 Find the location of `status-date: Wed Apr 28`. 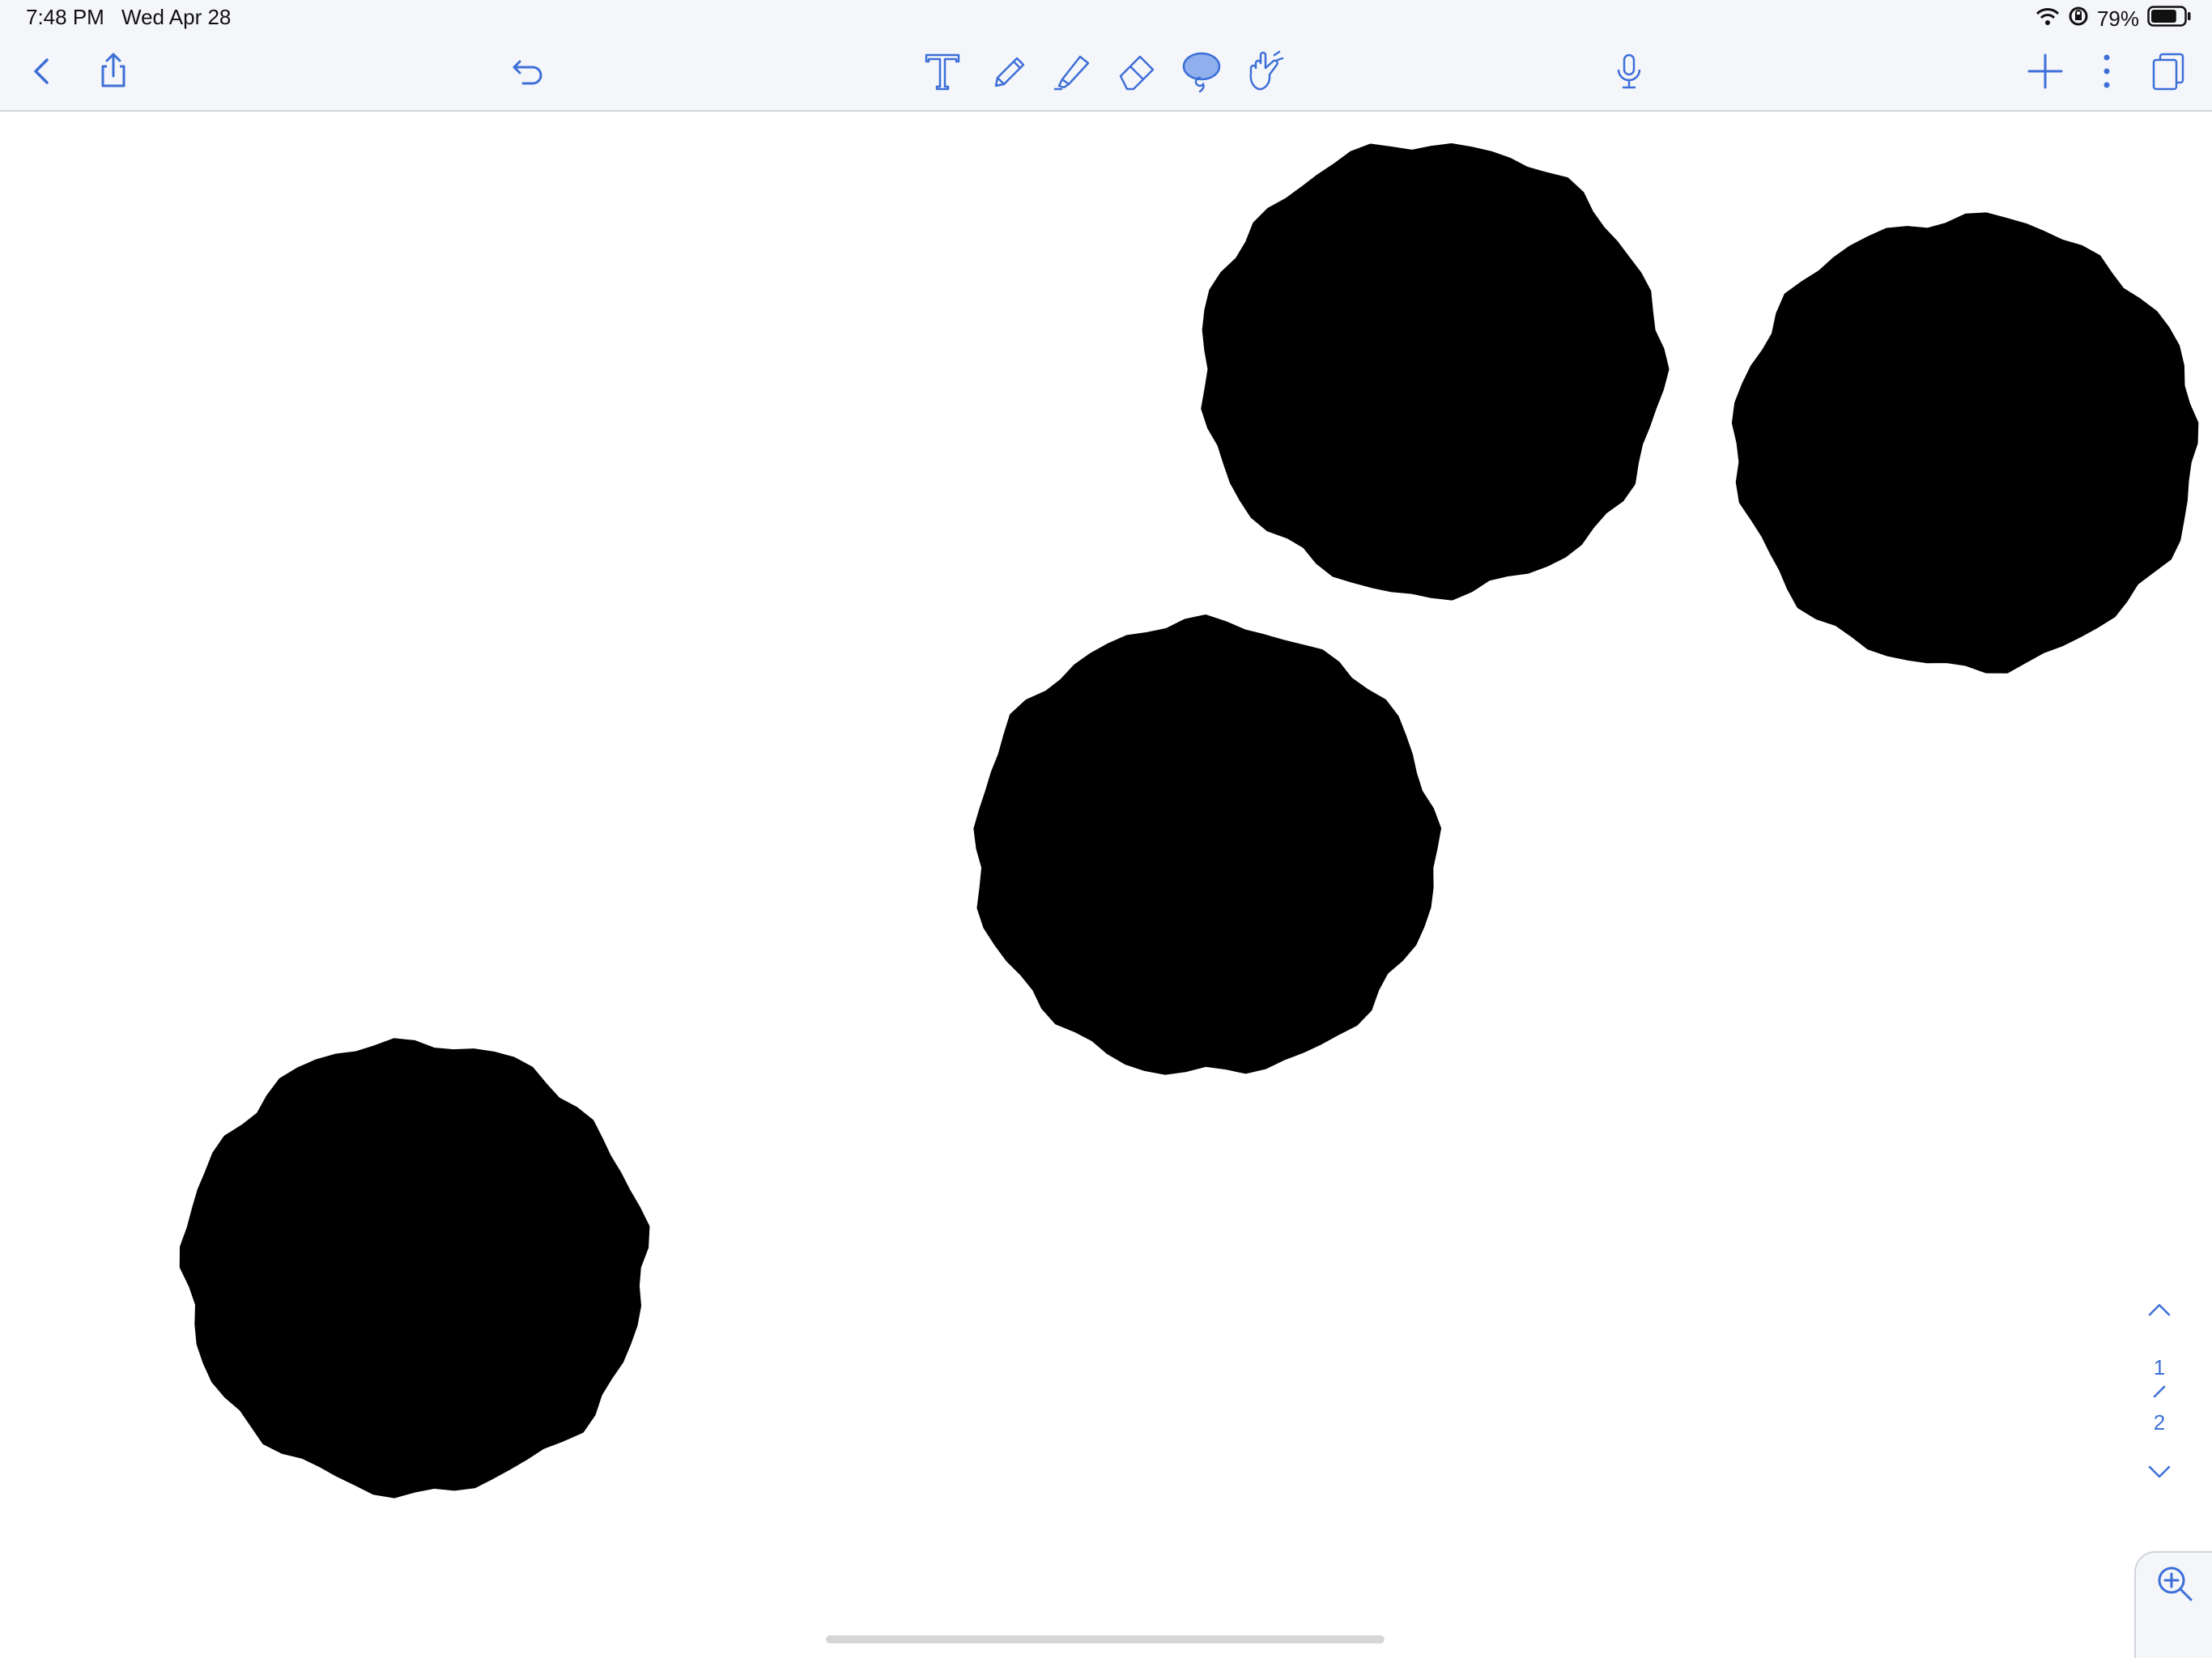

status-date: Wed Apr 28 is located at coordinates (177, 17).